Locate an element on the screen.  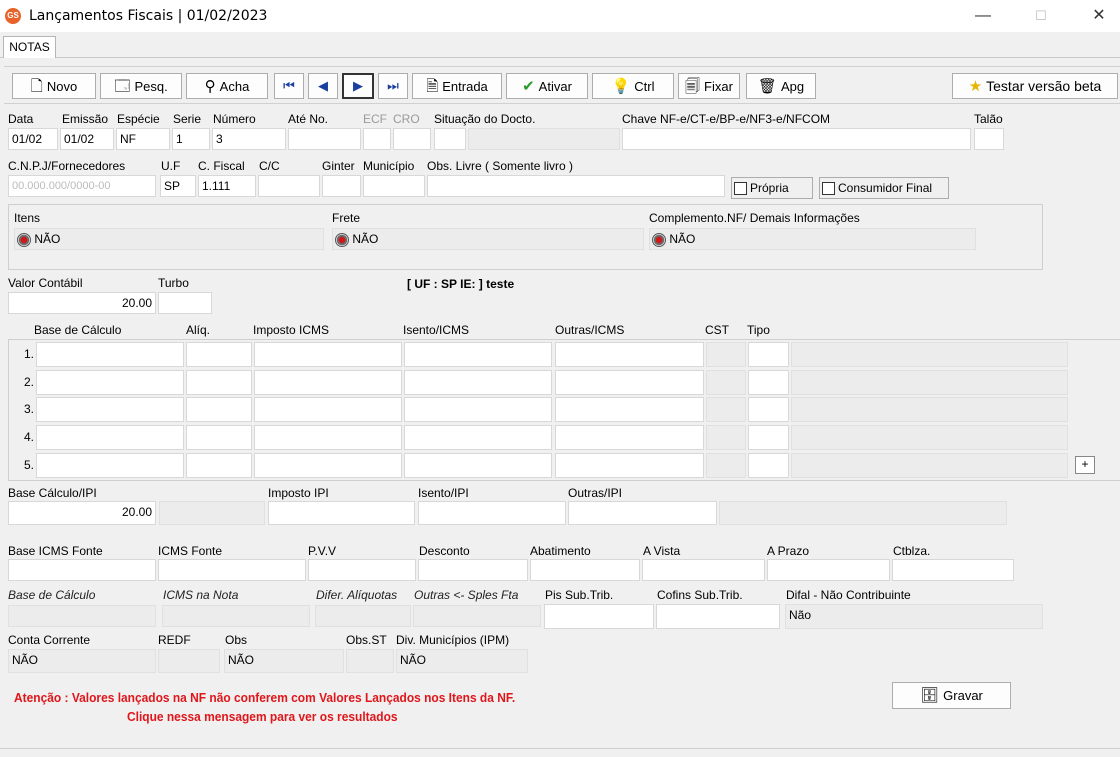
pis-sub-trib-field is located at coordinates (599, 616).